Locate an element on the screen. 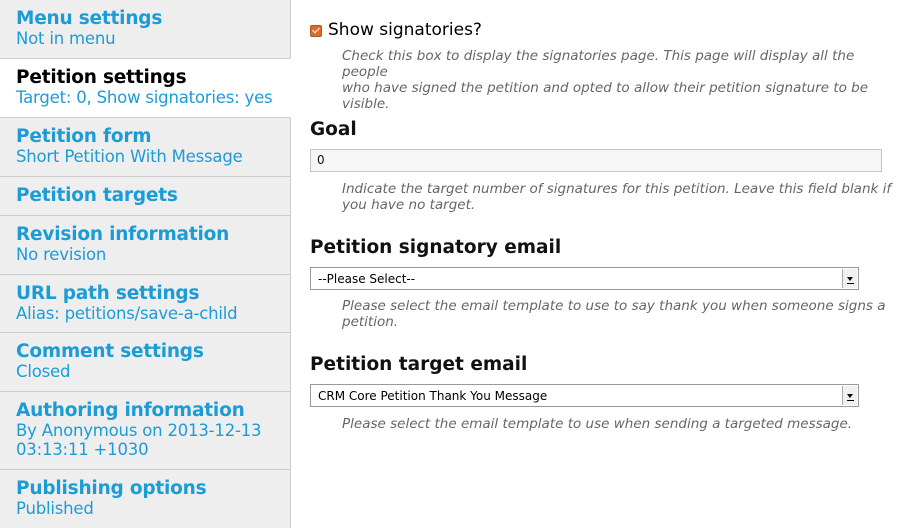  description-line: visible. is located at coordinates (366, 104).